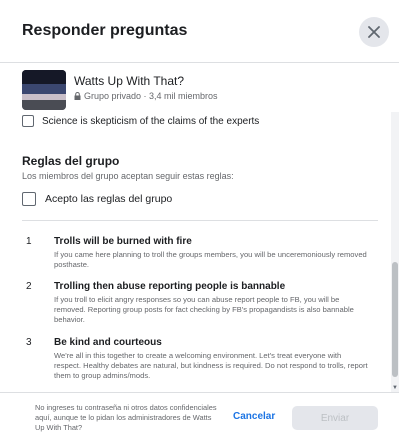  I want to click on group-meta: Grupo privado · 3,4 mil miembros, so click(146, 96).